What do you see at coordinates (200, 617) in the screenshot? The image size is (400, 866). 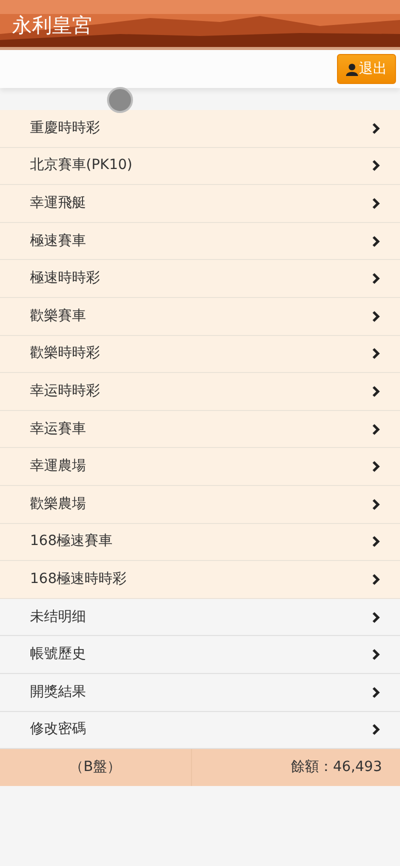 I see `menu-item: 未结明细` at bounding box center [200, 617].